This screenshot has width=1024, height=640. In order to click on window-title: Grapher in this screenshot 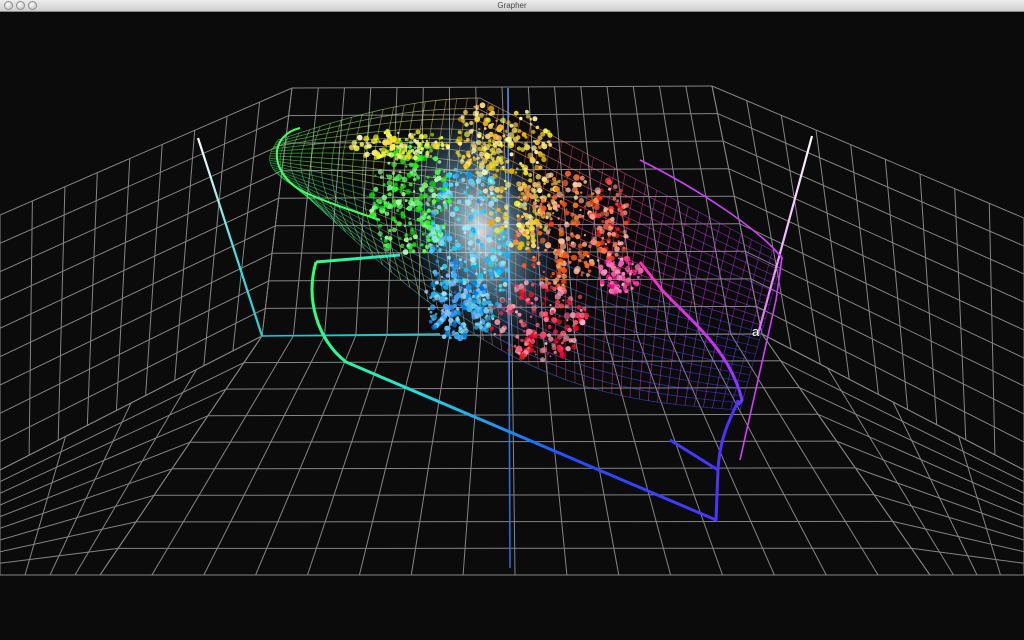, I will do `click(512, 5)`.